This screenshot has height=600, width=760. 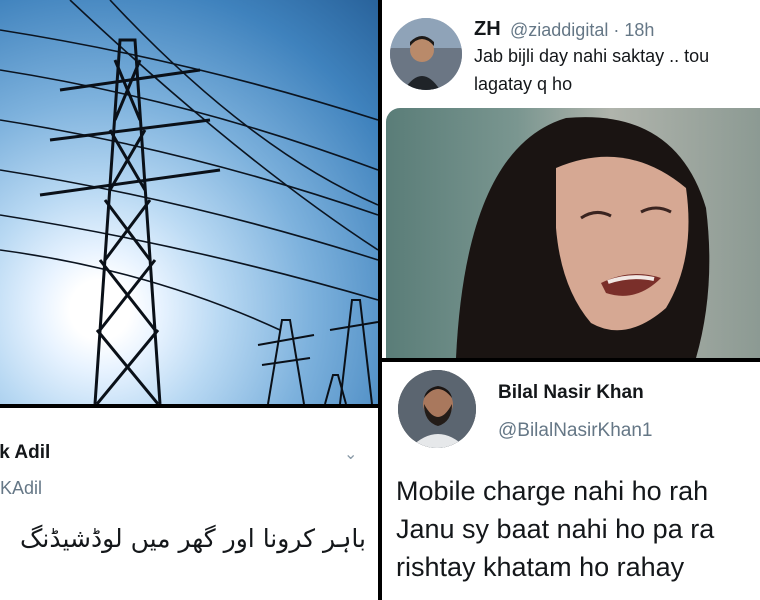 What do you see at coordinates (571, 393) in the screenshot?
I see `tweet-author-name: Bilal Nasir Khan` at bounding box center [571, 393].